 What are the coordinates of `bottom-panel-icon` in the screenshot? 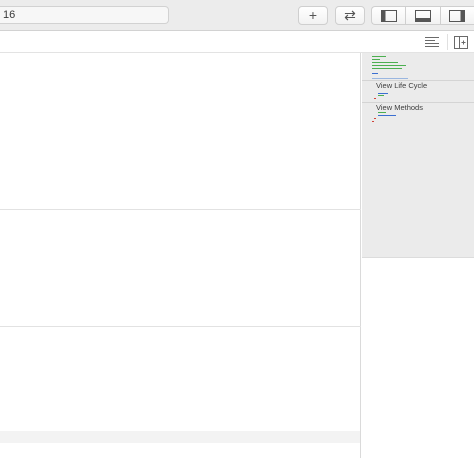 It's located at (422, 15).